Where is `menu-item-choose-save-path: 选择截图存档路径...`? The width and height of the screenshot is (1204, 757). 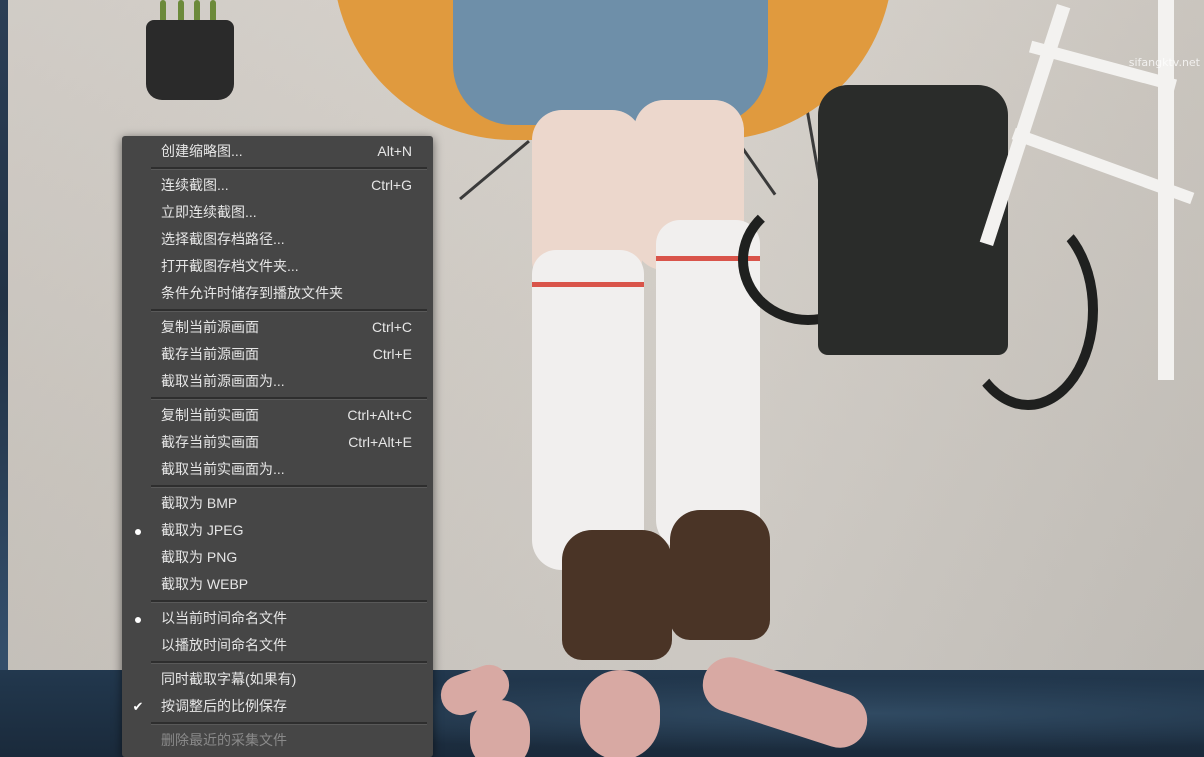
menu-item-choose-save-path: 选择截图存档路径... is located at coordinates (277, 239).